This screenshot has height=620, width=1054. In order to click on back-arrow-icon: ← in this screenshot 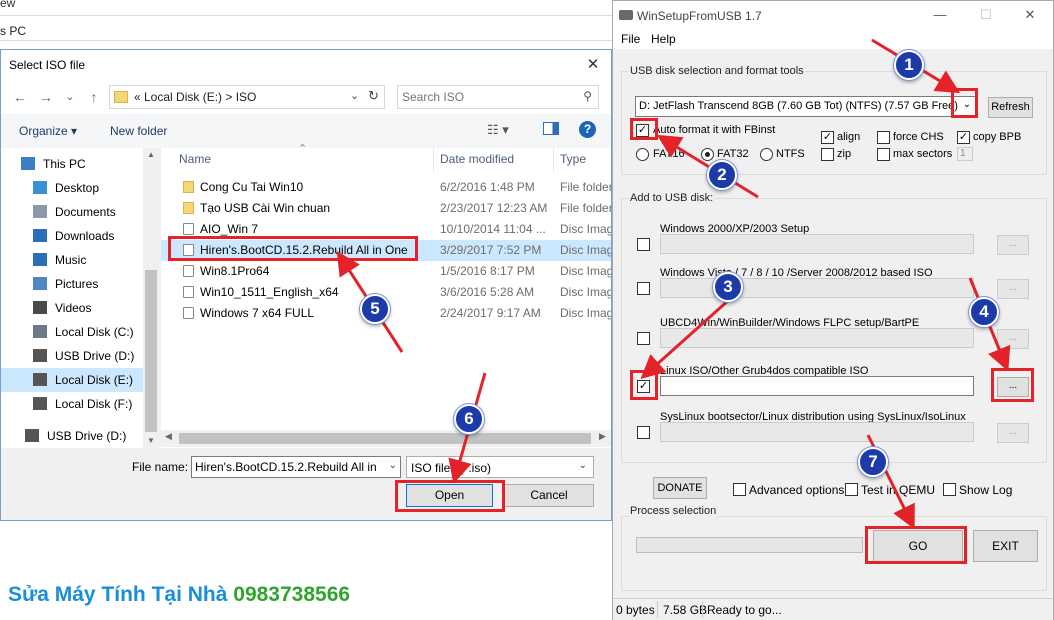, I will do `click(20, 97)`.